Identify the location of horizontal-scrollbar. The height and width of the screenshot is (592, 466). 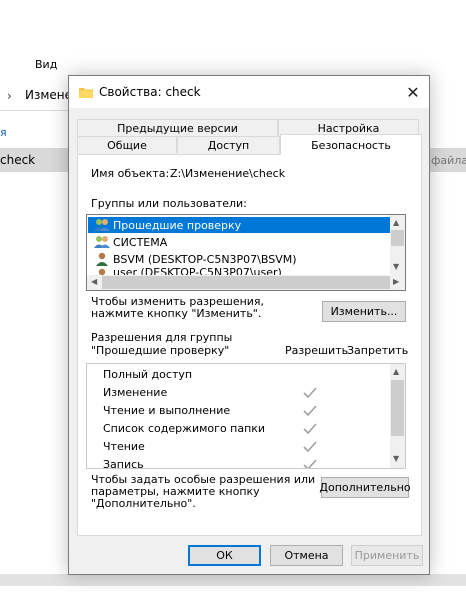
(233, 580).